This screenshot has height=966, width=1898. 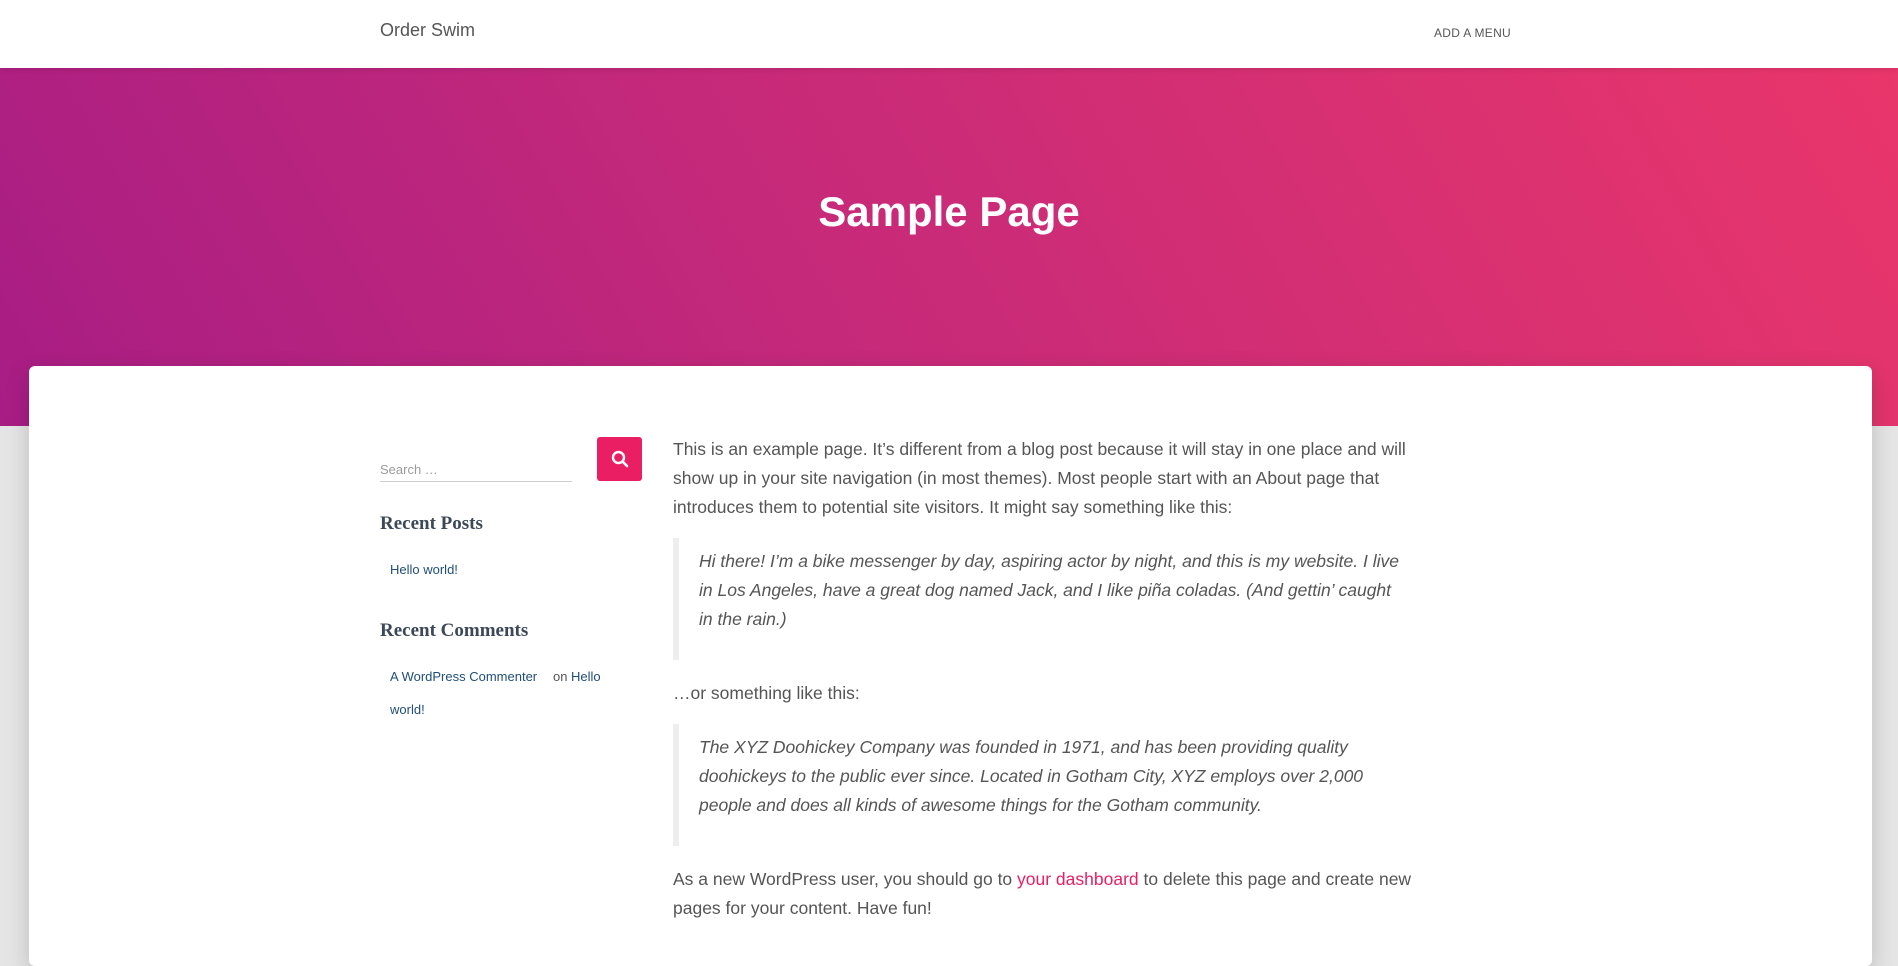 I want to click on search-icon, so click(x=619, y=459).